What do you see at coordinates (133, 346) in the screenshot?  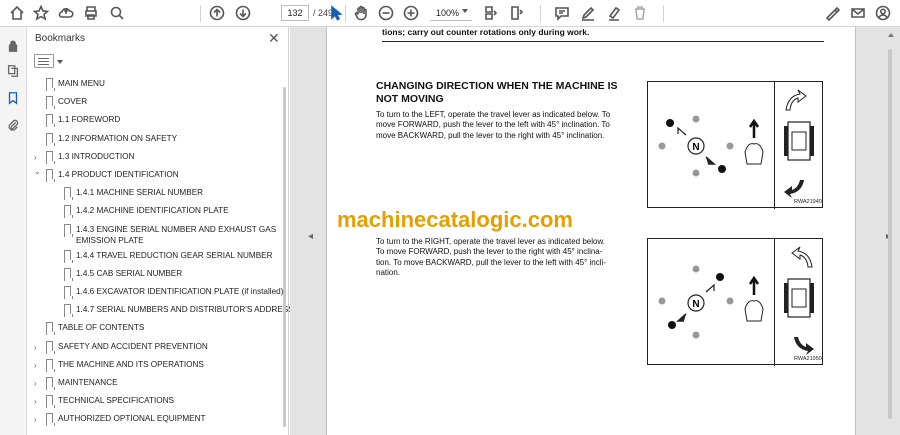 I see `bookmark-label: SAFETY AND ACCIDENT PREVENTION` at bounding box center [133, 346].